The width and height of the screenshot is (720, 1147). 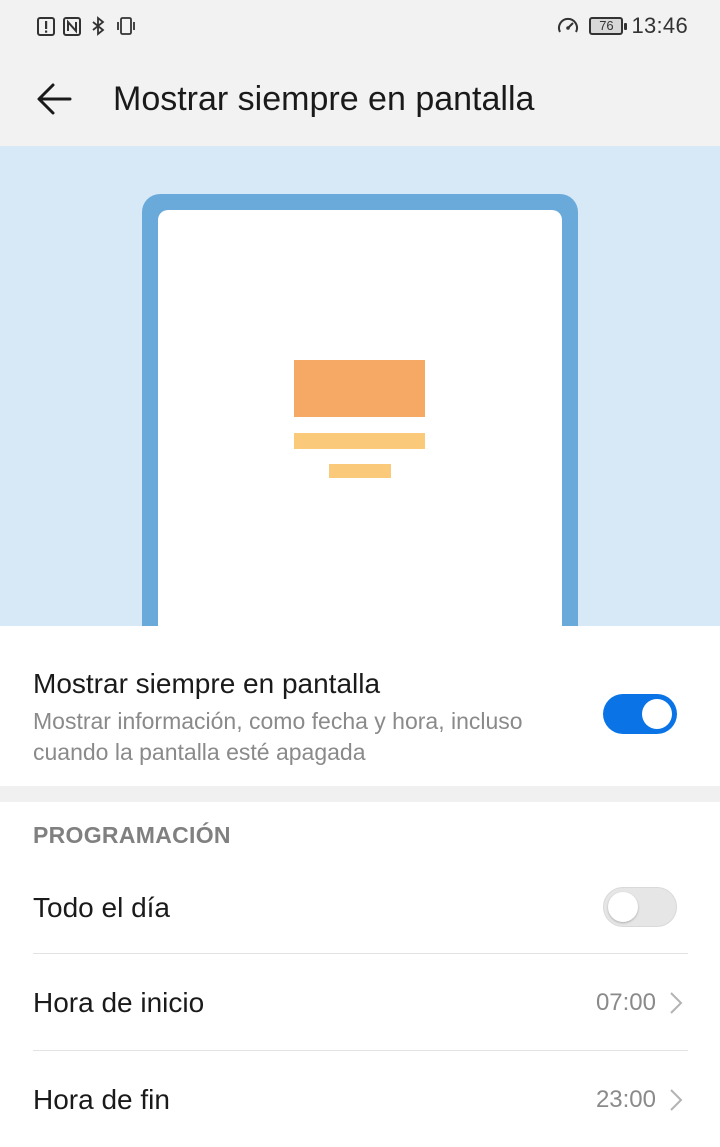 What do you see at coordinates (640, 714) in the screenshot?
I see `aod-toggle` at bounding box center [640, 714].